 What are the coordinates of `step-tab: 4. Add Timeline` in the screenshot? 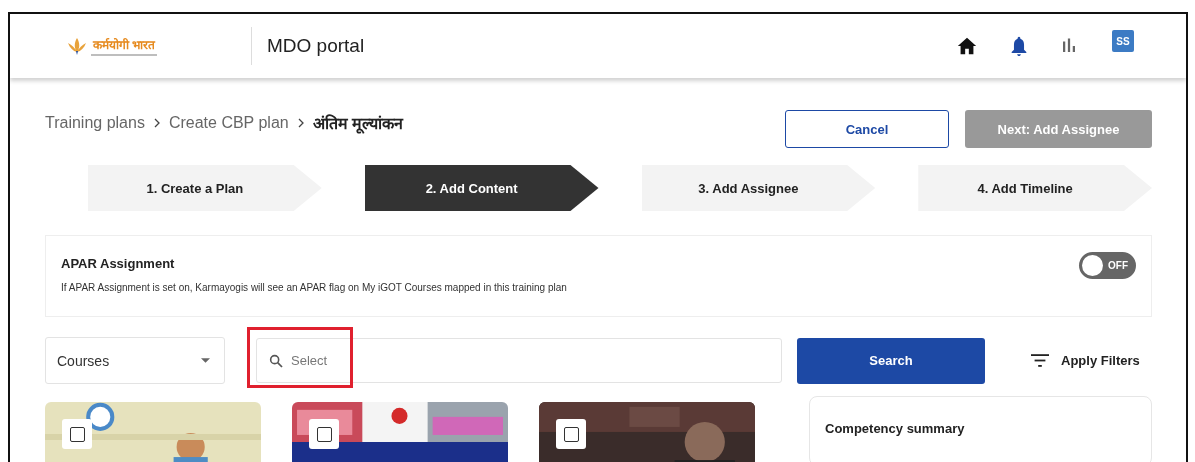 It's located at (1035, 188).